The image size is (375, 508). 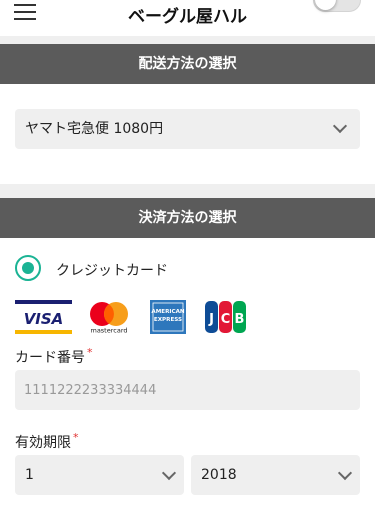 I want to click on visa-logo-text: VISA, so click(x=44, y=319).